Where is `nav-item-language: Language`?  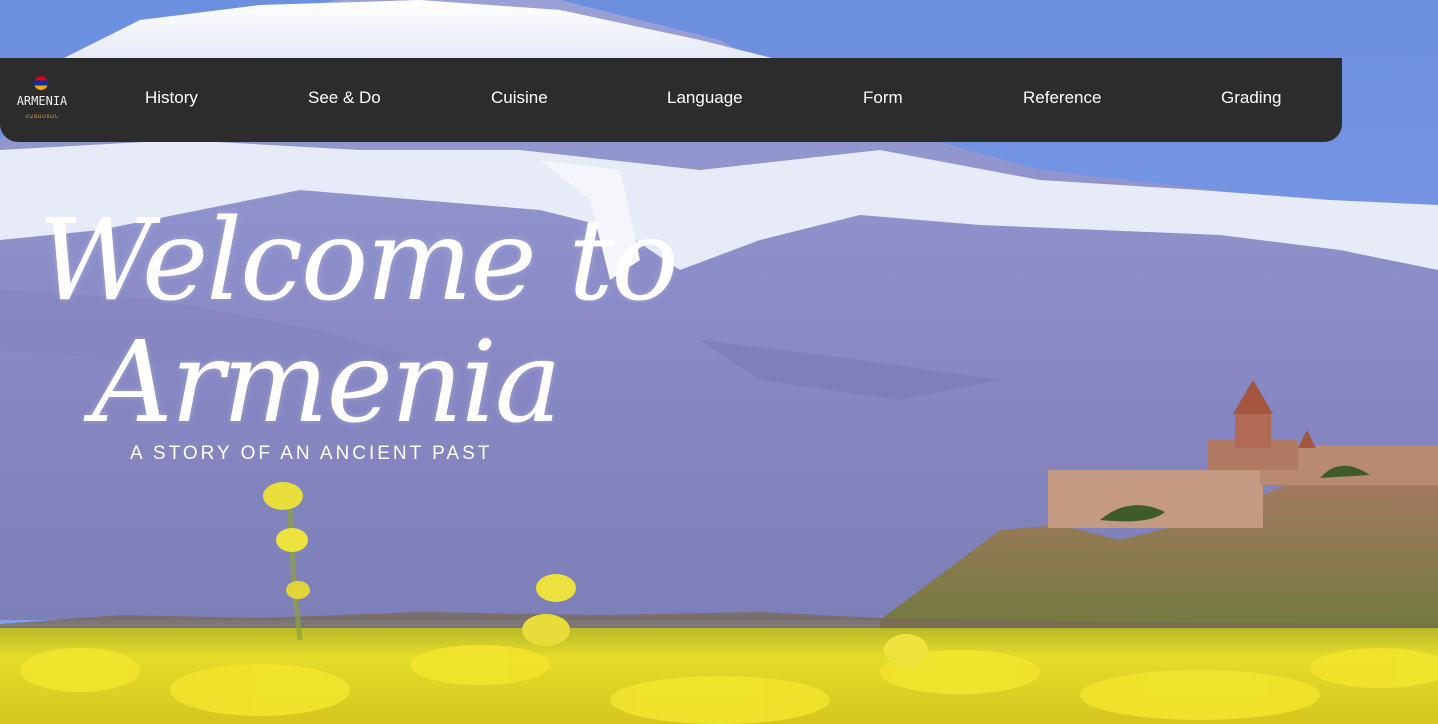
nav-item-language: Language is located at coordinates (705, 98).